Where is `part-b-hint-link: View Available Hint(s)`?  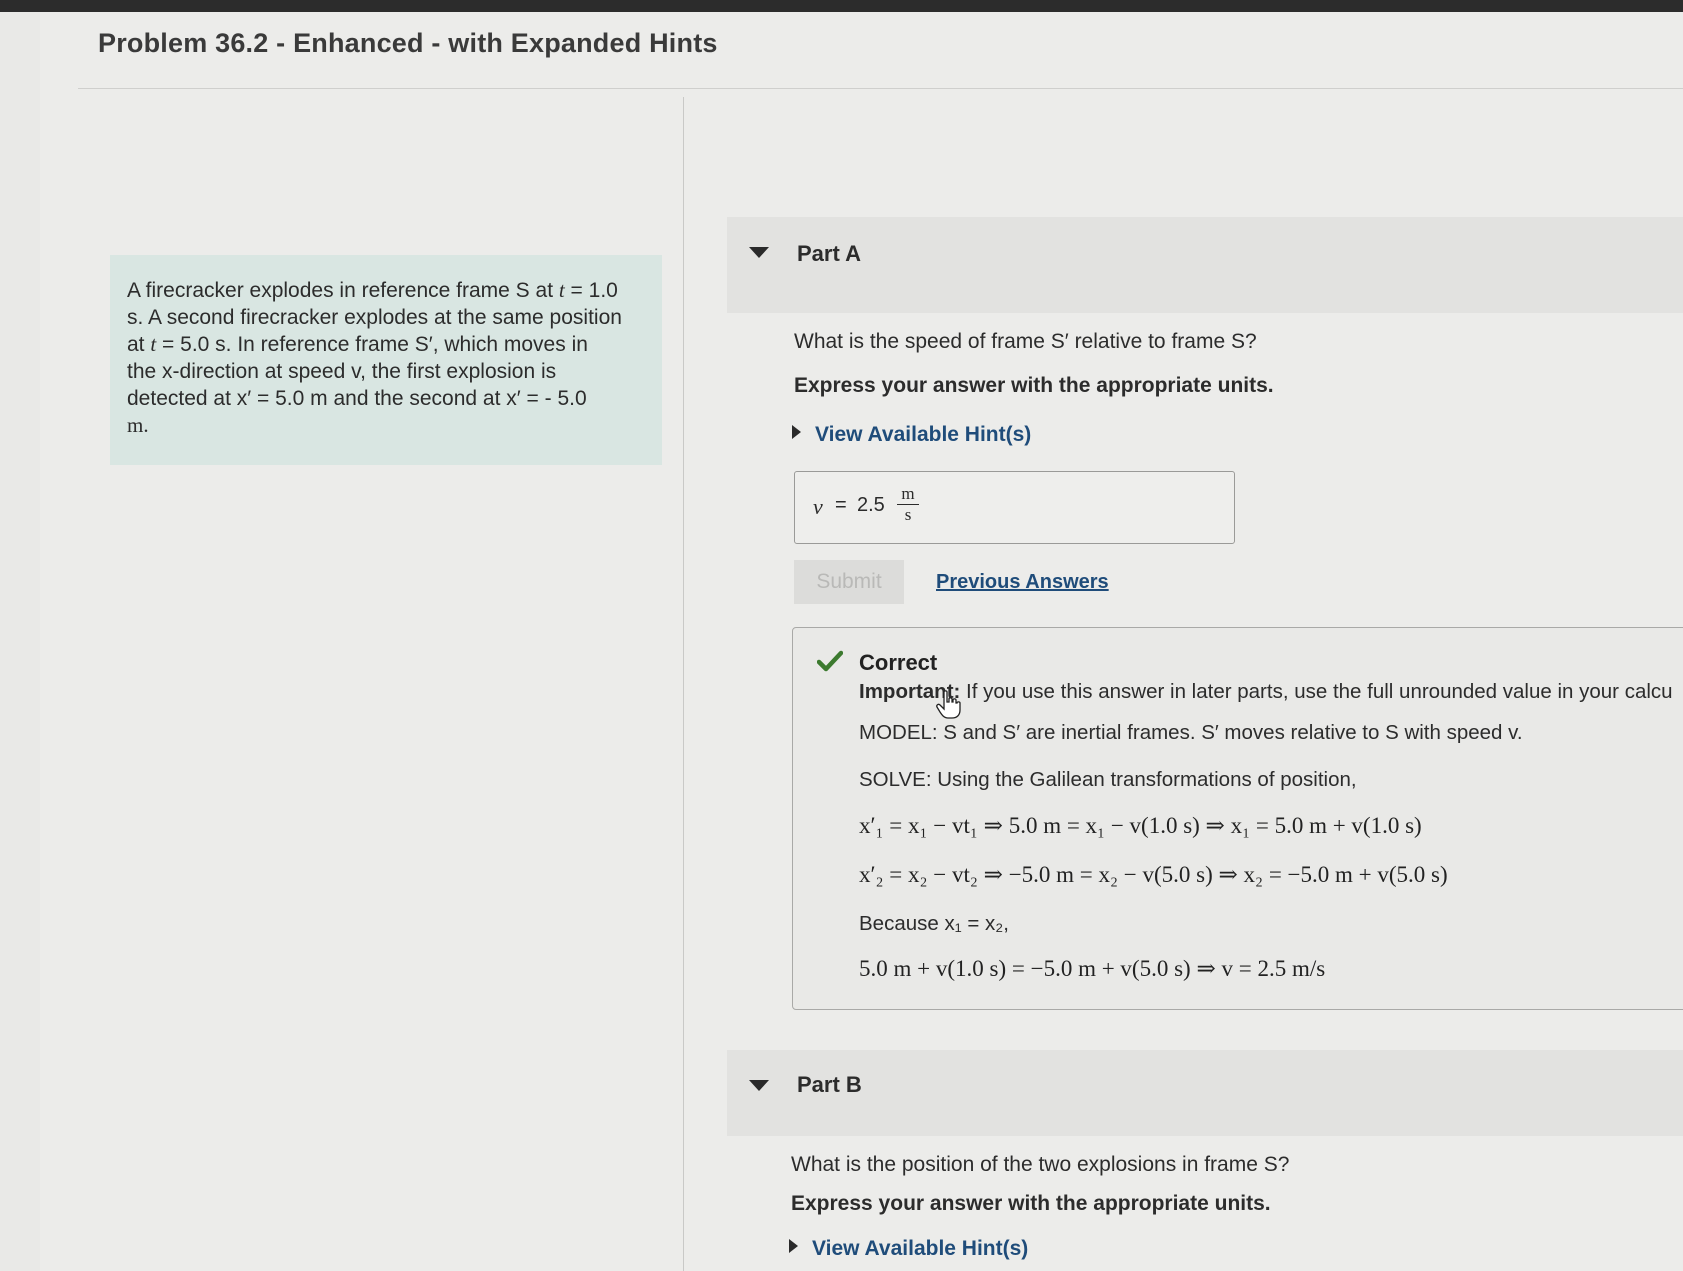 part-b-hint-link: View Available Hint(s) is located at coordinates (908, 1249).